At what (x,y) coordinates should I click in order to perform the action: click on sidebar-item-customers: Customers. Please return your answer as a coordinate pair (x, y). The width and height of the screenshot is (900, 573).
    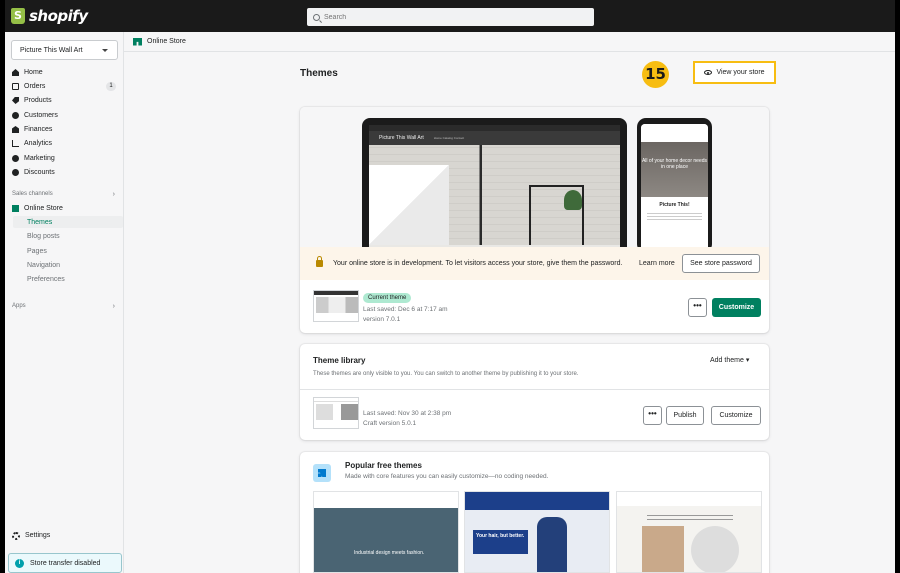
    Looking at the image, I should click on (66, 115).